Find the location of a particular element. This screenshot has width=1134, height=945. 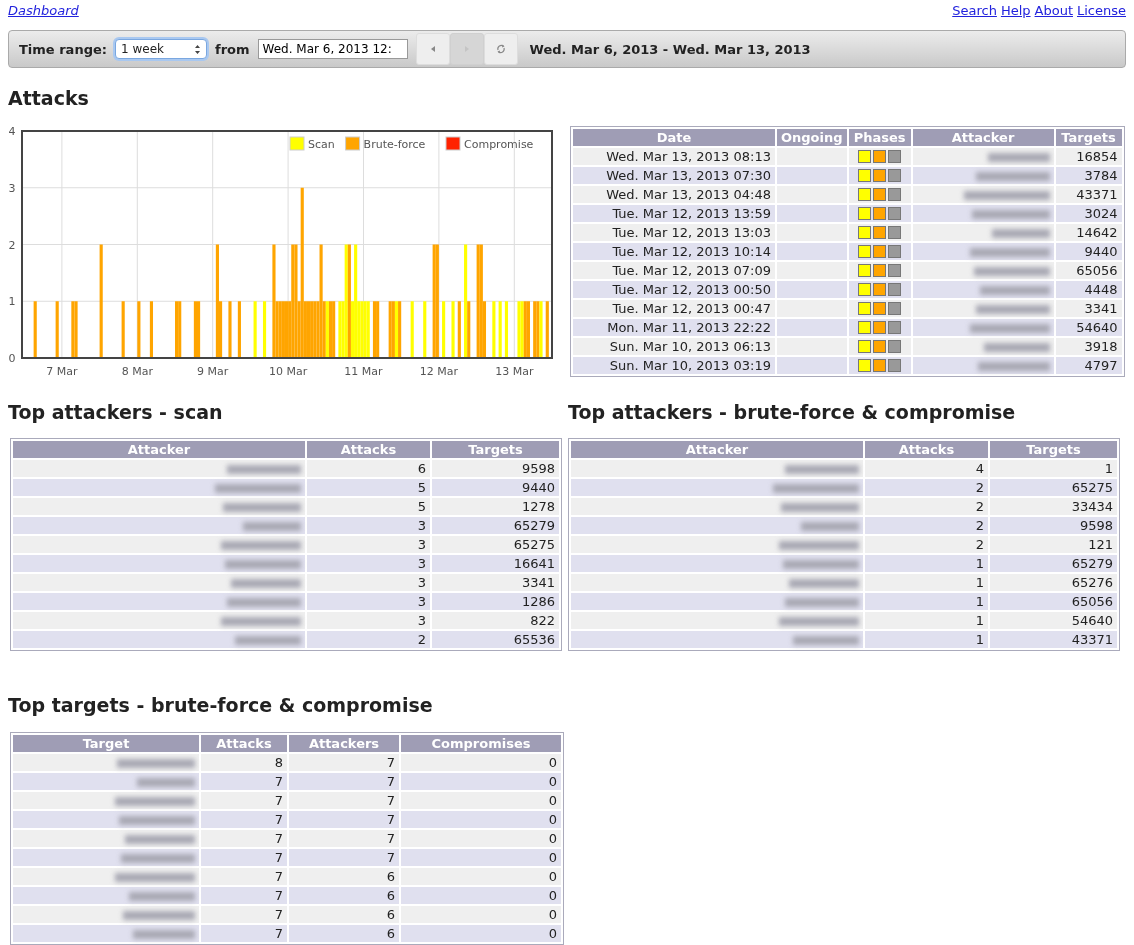

date-cell: Sun. Mar 10, 2013 03:19 is located at coordinates (674, 365).